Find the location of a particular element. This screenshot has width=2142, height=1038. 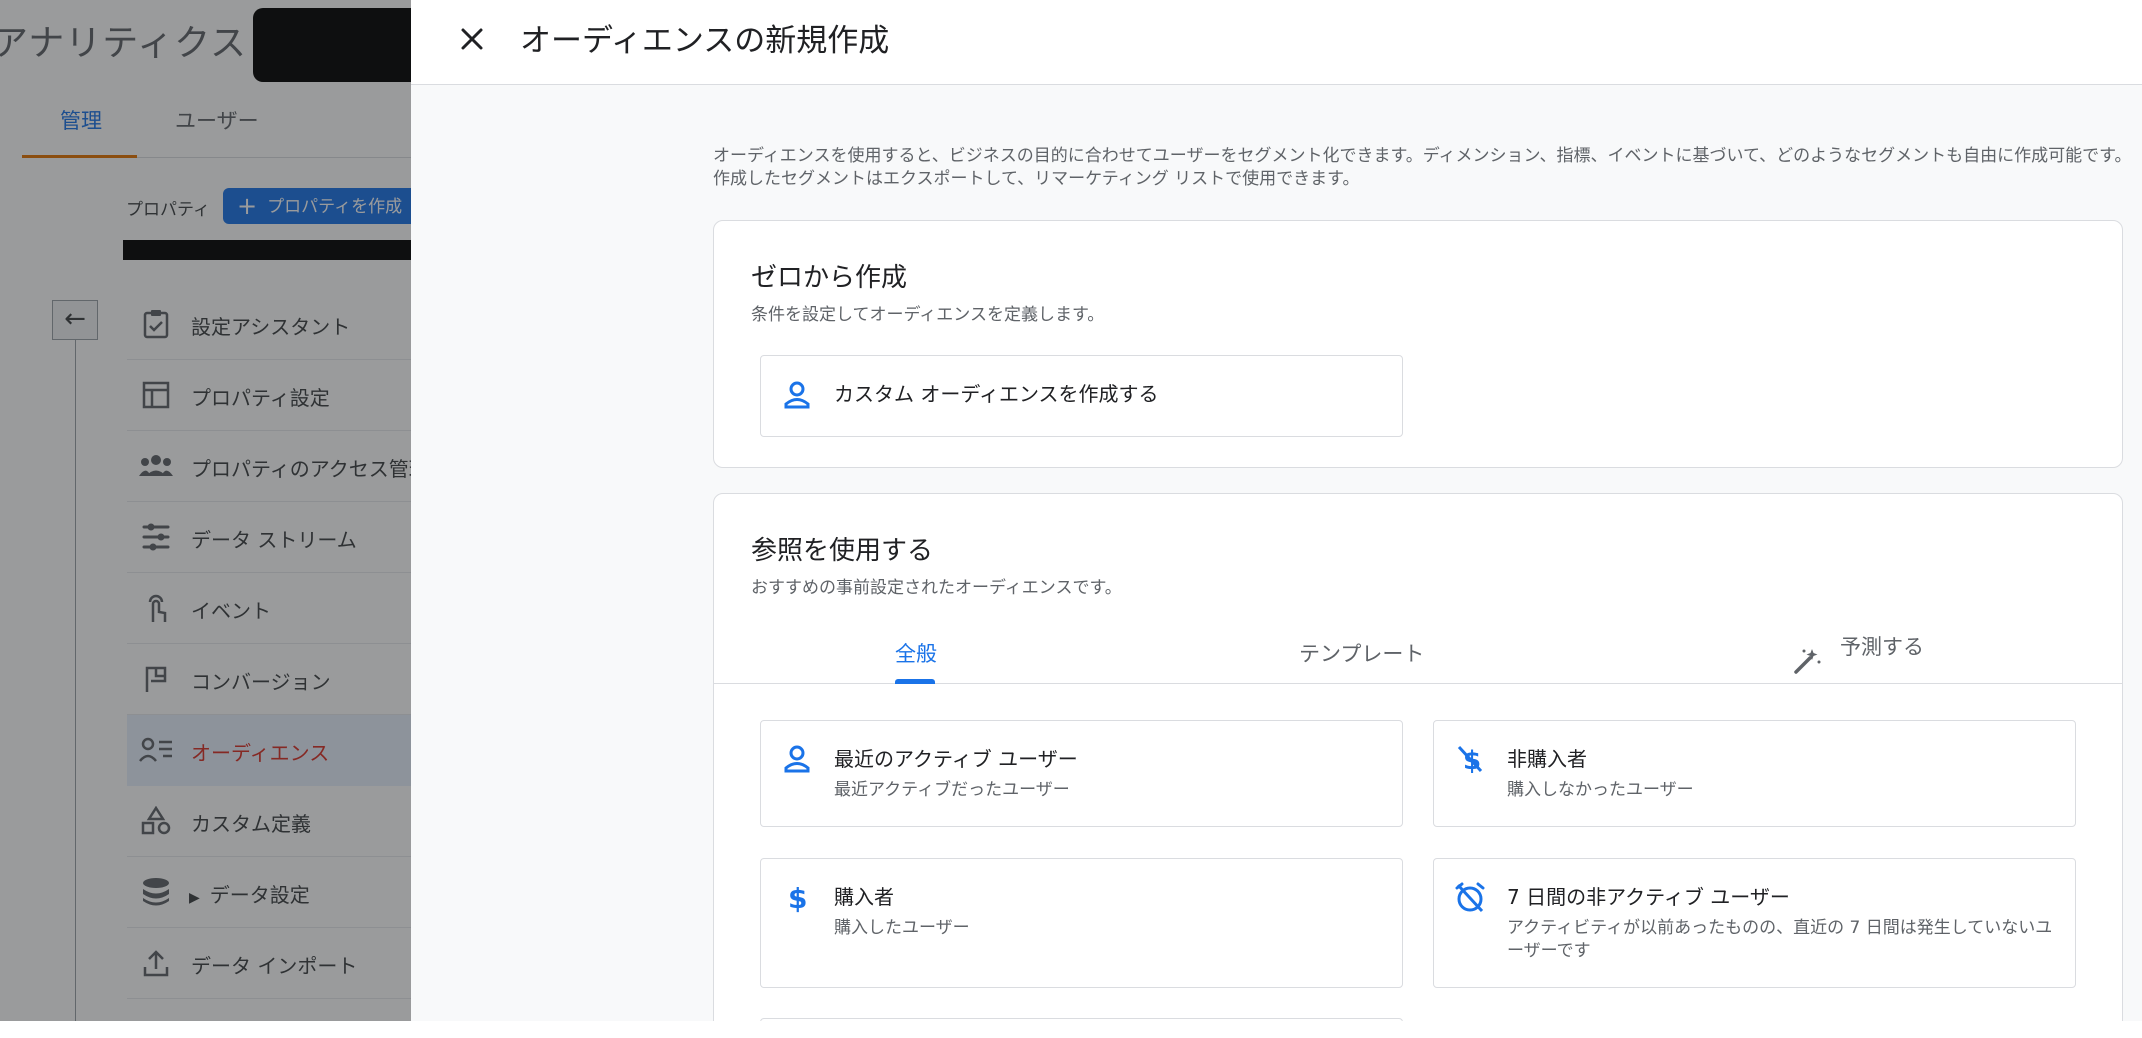

recent-active-users-option: 最近のアクティブ ユーザー 最近アクティブだったユーザー is located at coordinates (1081, 773).